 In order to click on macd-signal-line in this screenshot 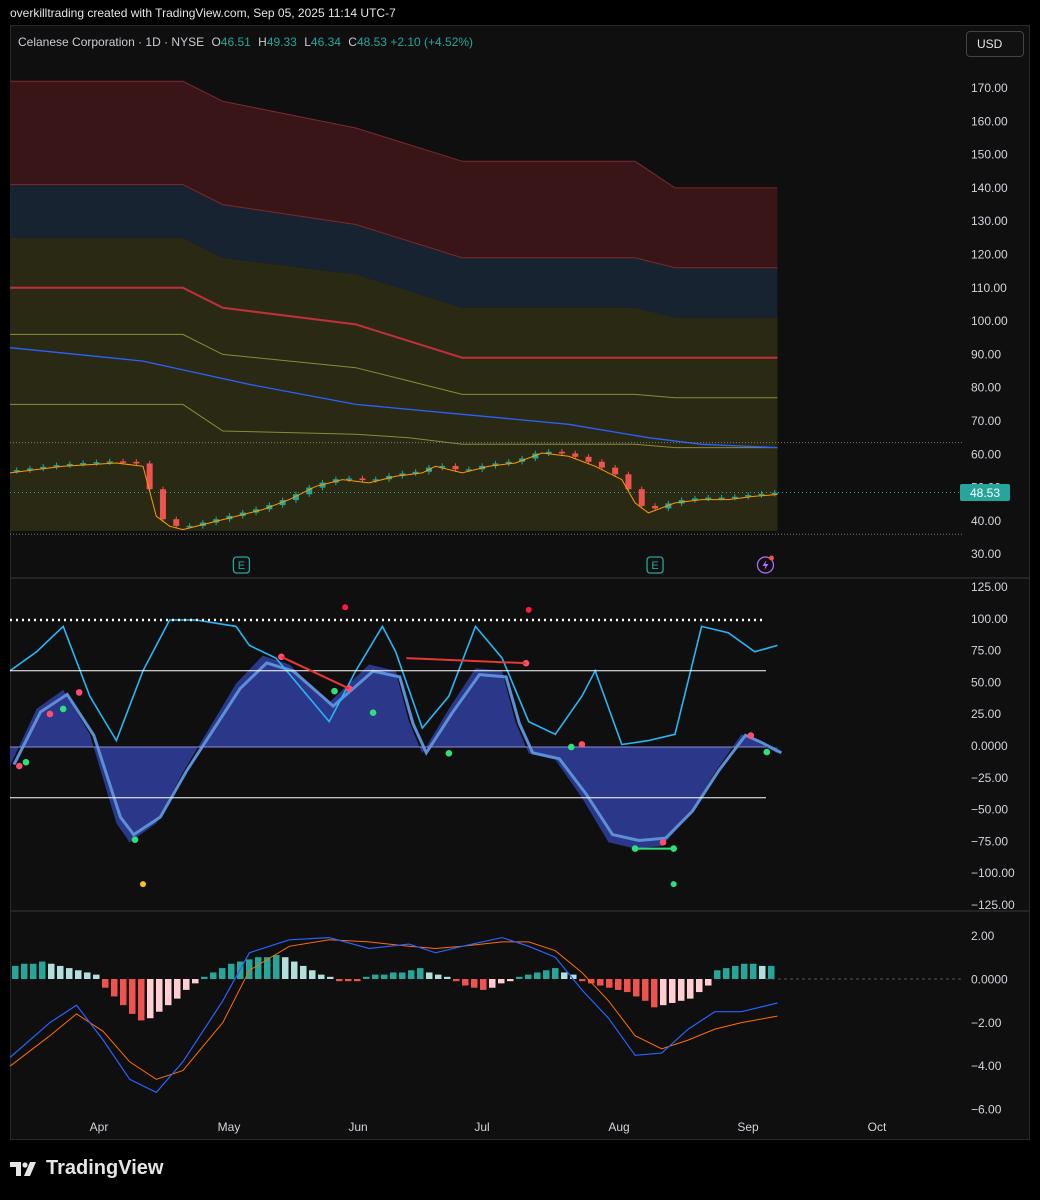, I will do `click(393, 1009)`.